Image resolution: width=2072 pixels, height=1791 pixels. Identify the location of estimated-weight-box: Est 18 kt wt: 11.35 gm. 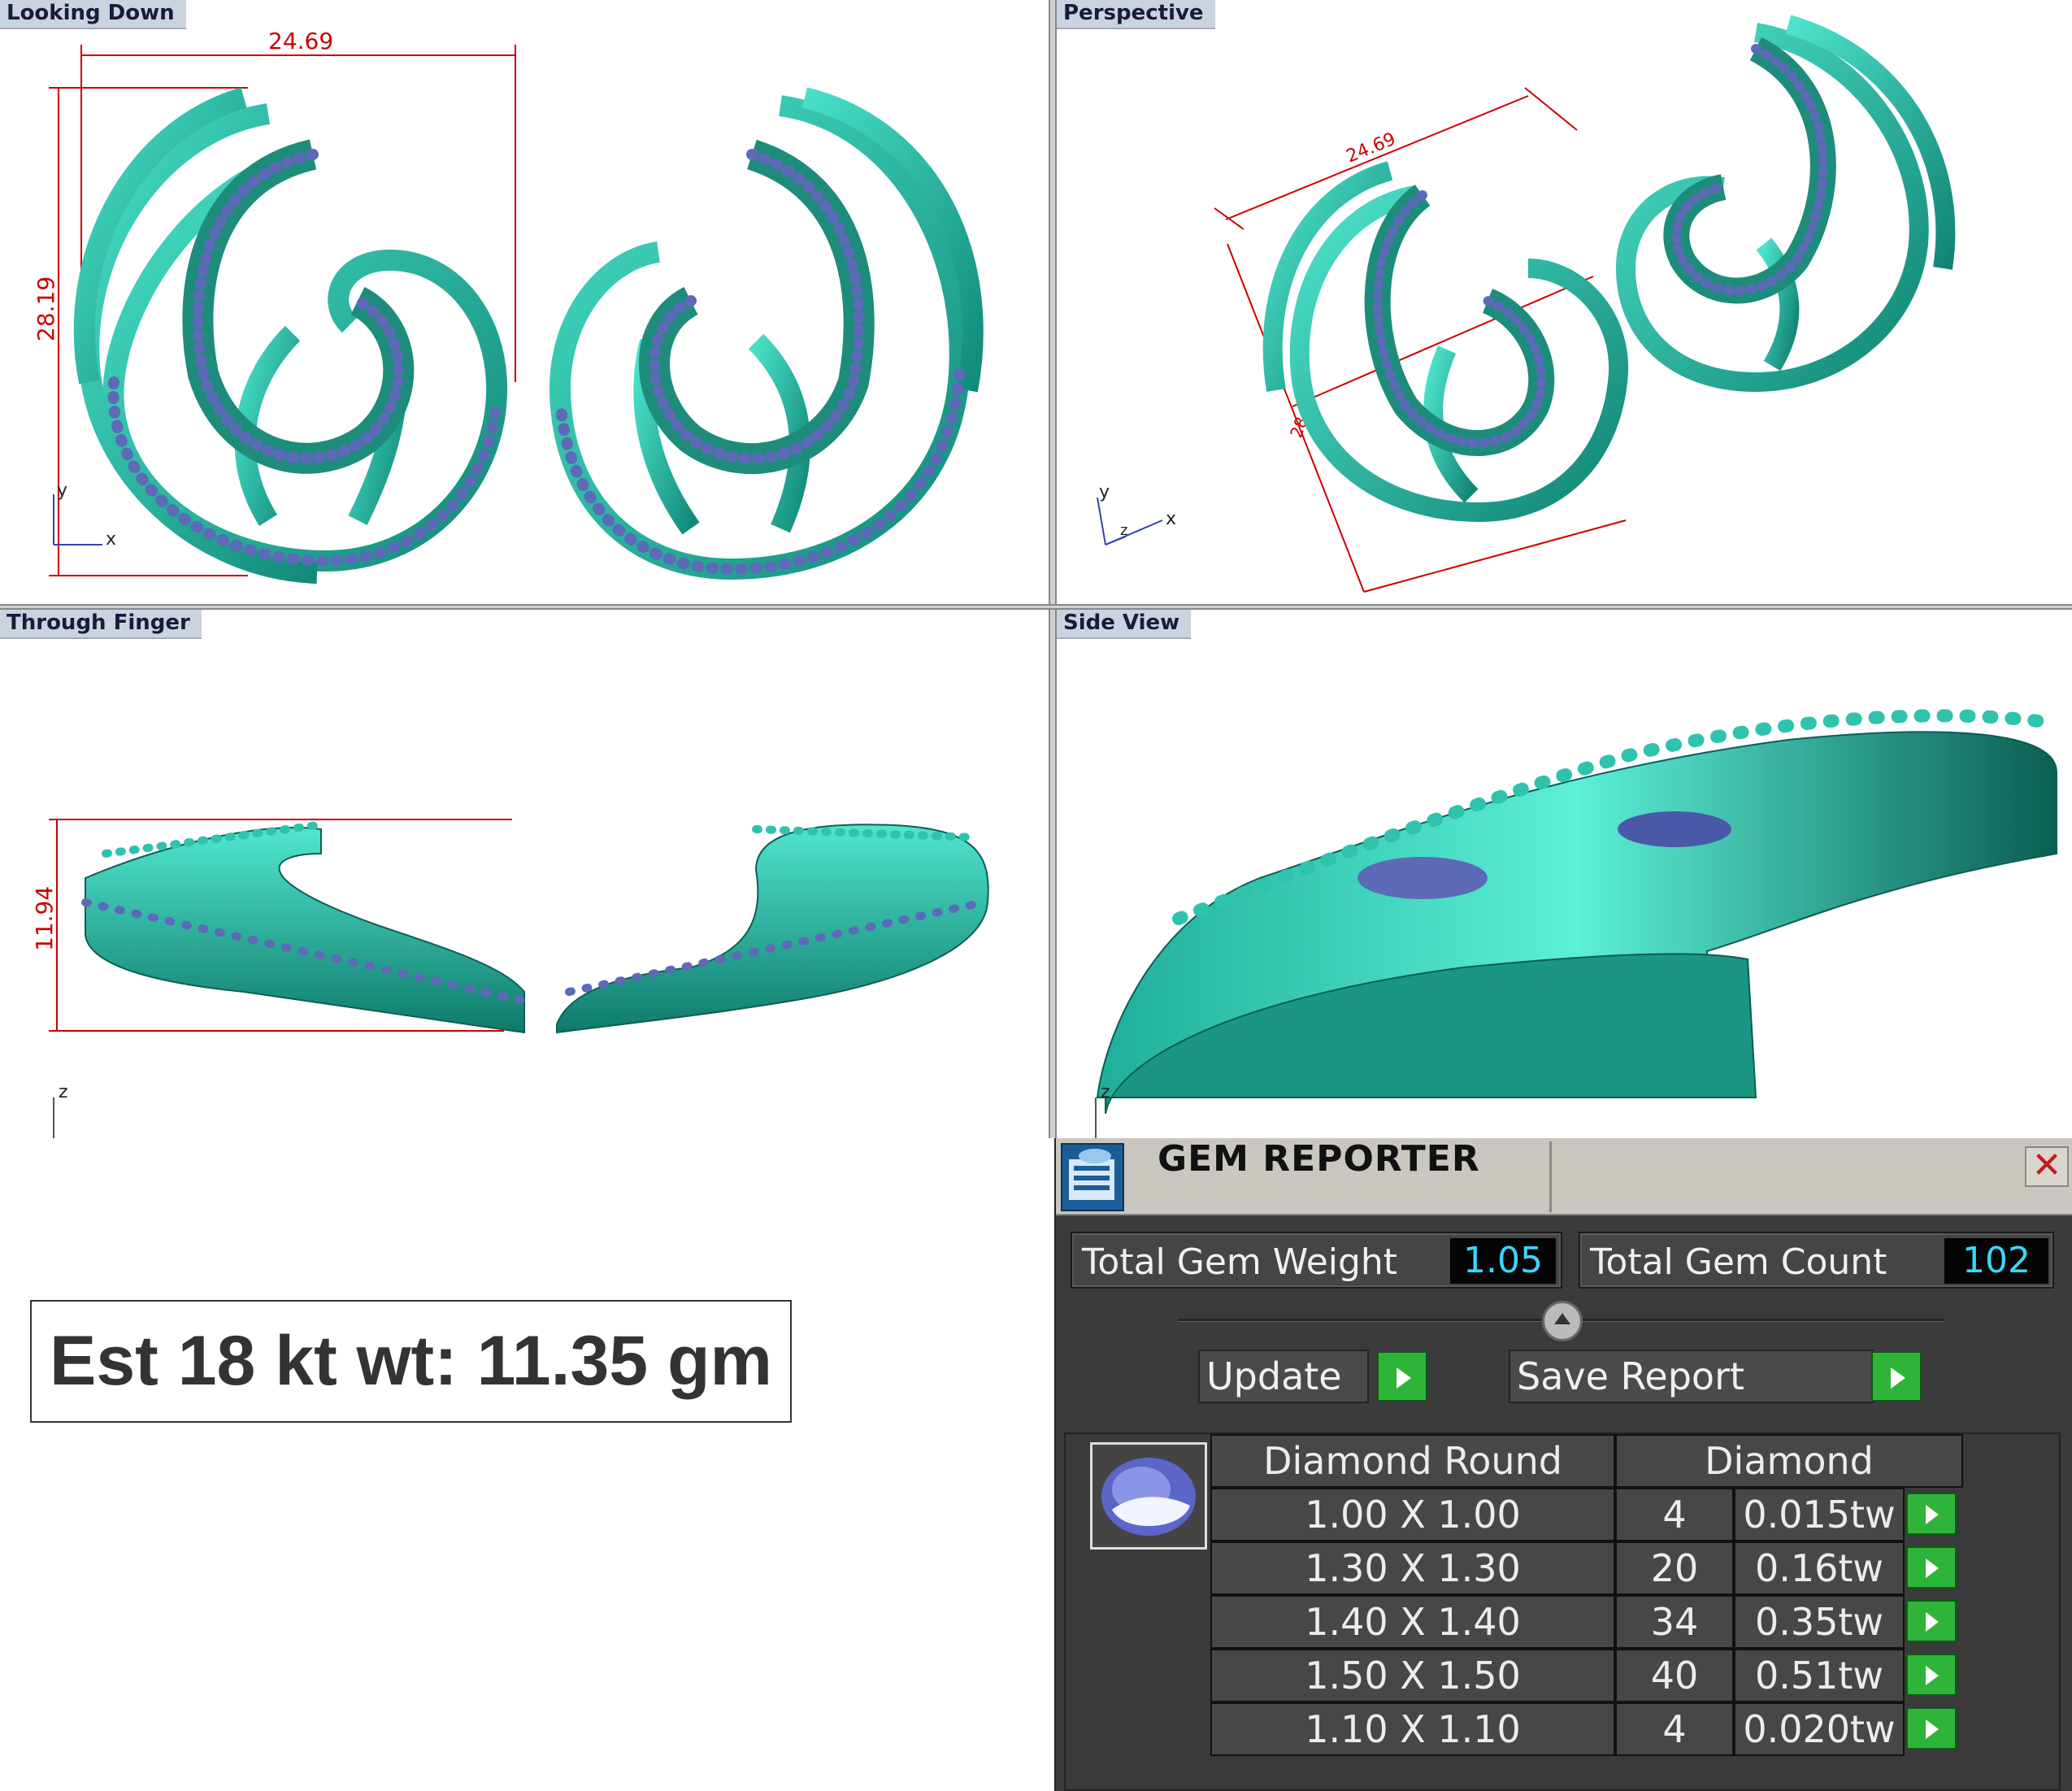
(411, 1361).